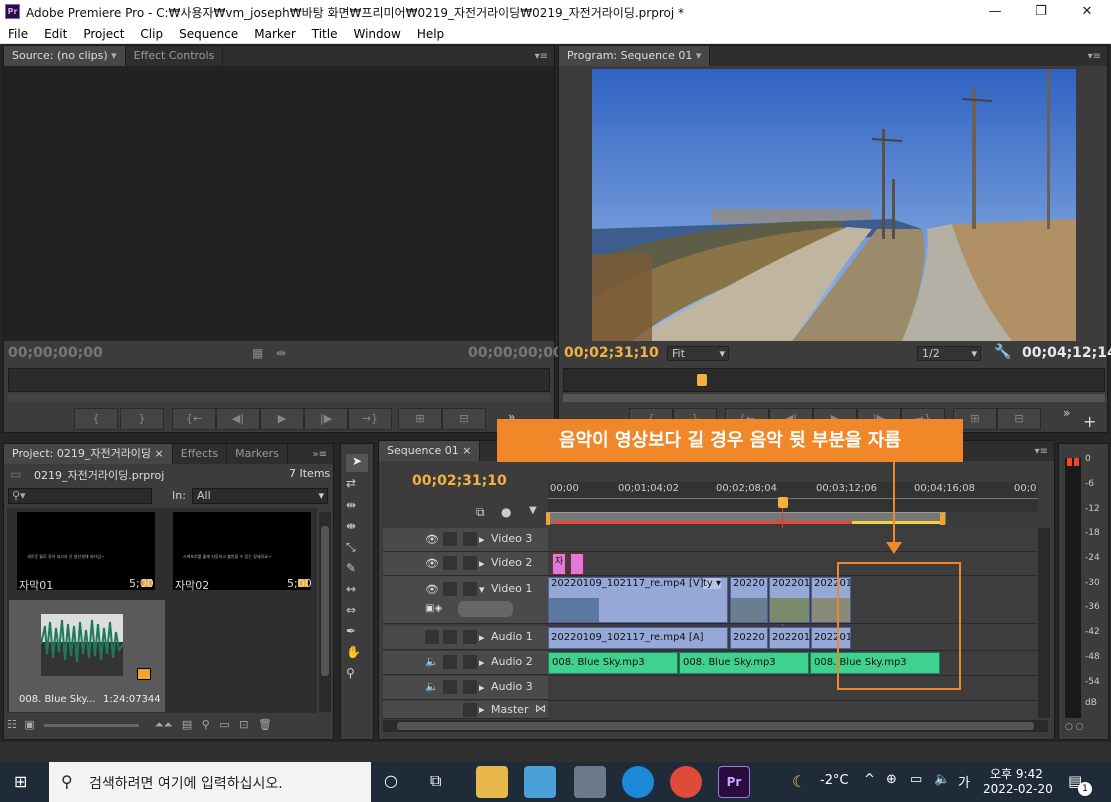  I want to click on network-icon: ▭, so click(916, 779).